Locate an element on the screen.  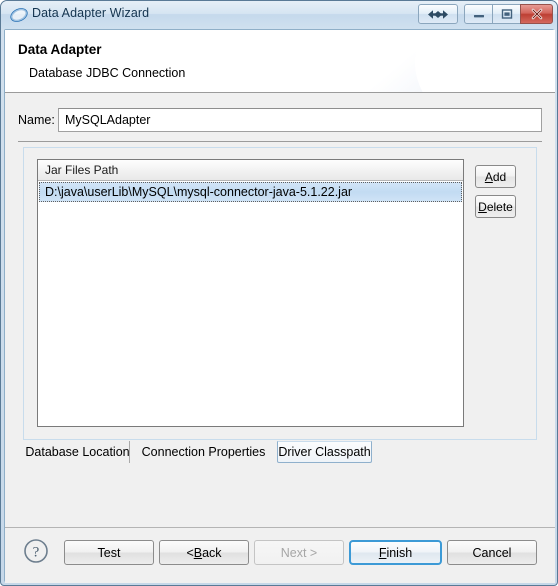
window-title: Data Adapter Wizard is located at coordinates (91, 13).